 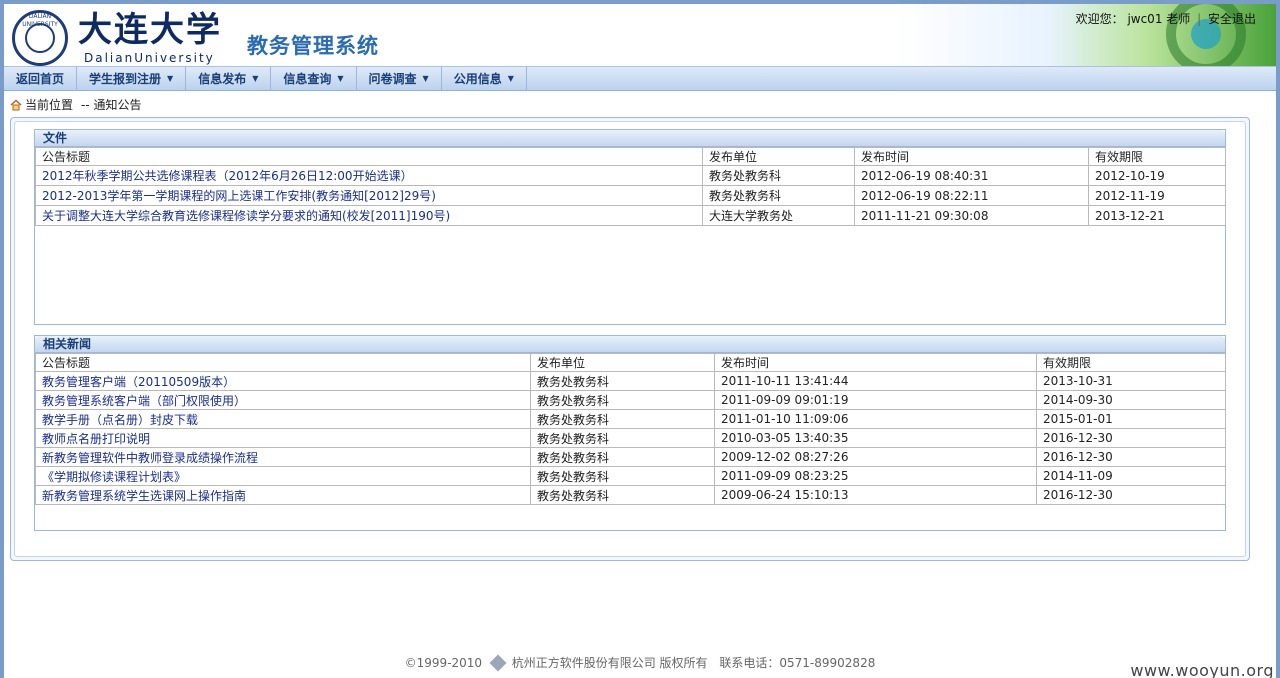 What do you see at coordinates (609, 663) in the screenshot?
I see `footer-company: 杭州正方软件股份有限公司 版权所有` at bounding box center [609, 663].